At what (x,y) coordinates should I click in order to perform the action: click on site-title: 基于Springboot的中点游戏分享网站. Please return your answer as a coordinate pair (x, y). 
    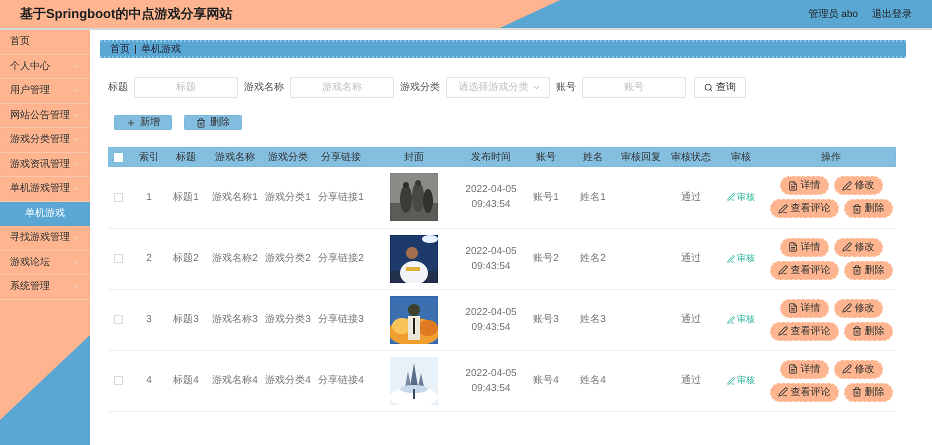
    Looking at the image, I should click on (126, 14).